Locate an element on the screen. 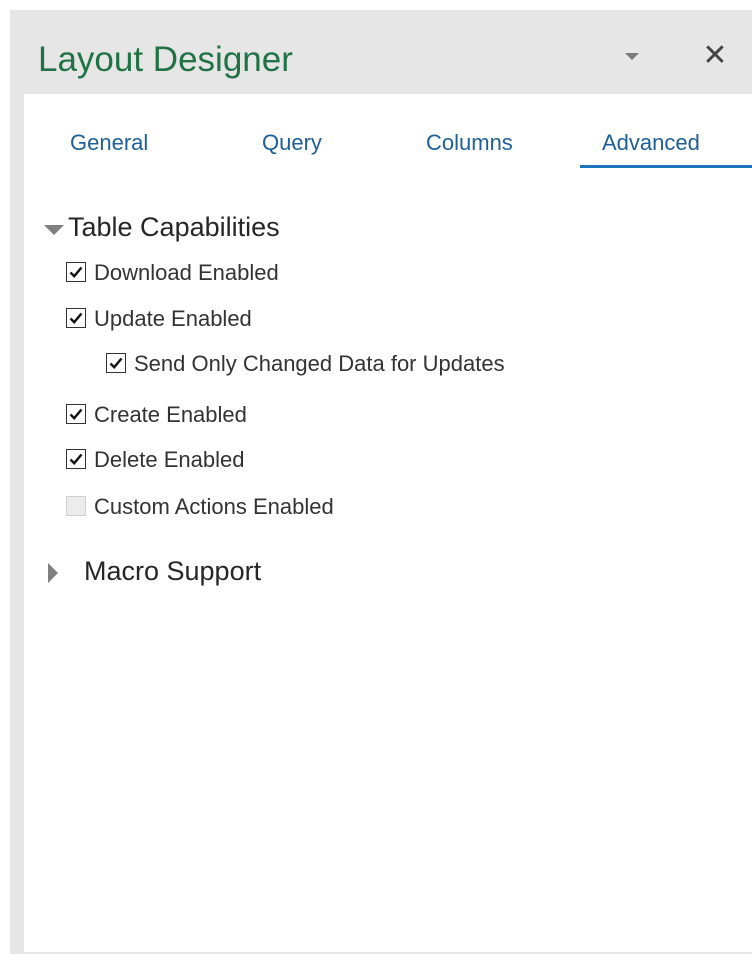  checkbox-label: Update Enabled is located at coordinates (173, 318).